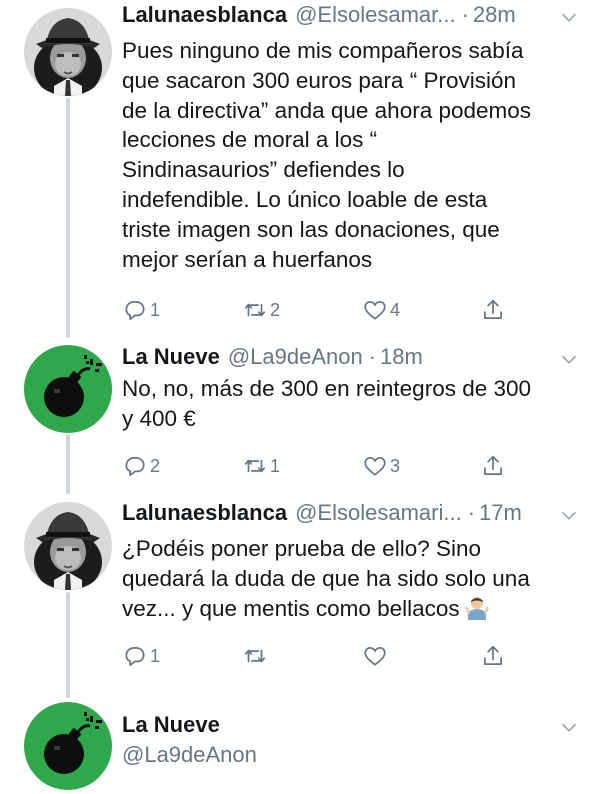 Image resolution: width=600 pixels, height=794 pixels. I want to click on like-button: 4, so click(381, 310).